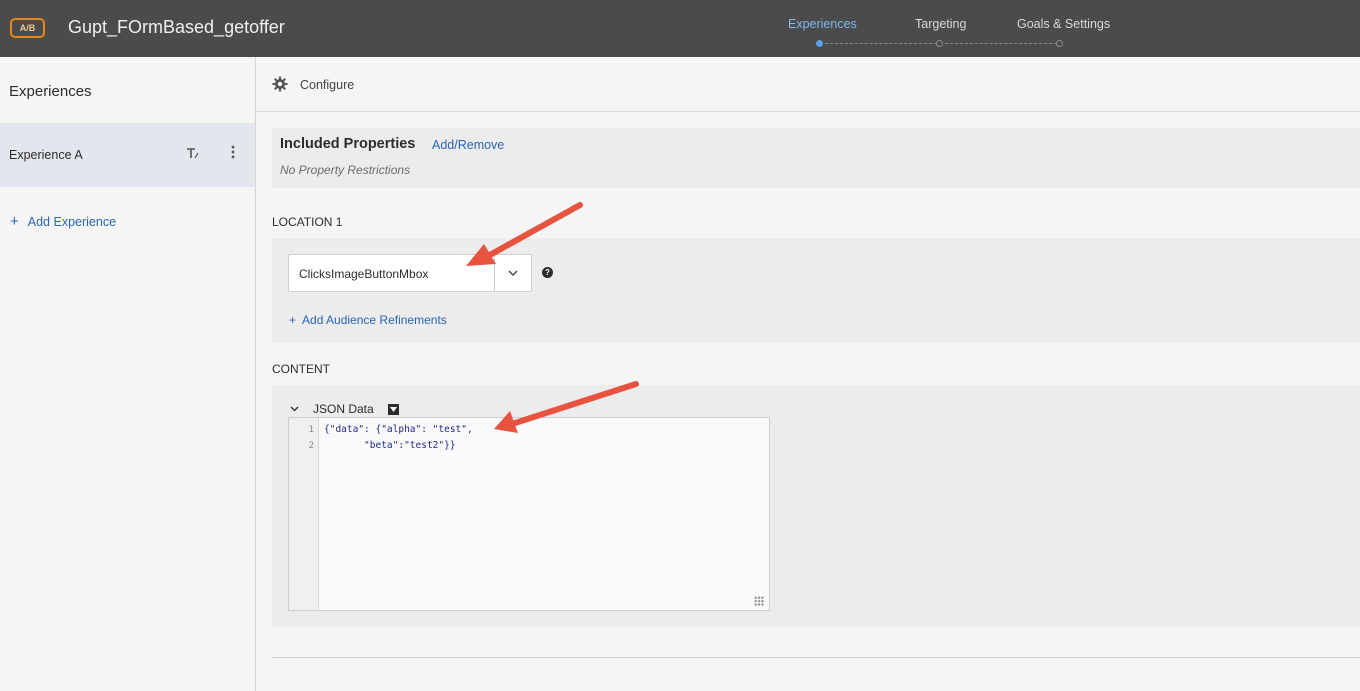 This screenshot has height=691, width=1360. I want to click on property-restrictions-text: No Property Restrictions, so click(345, 170).